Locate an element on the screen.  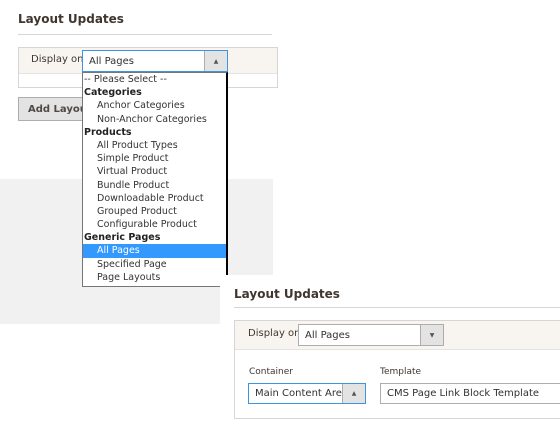
dropdown-option: All Pages is located at coordinates (154, 251).